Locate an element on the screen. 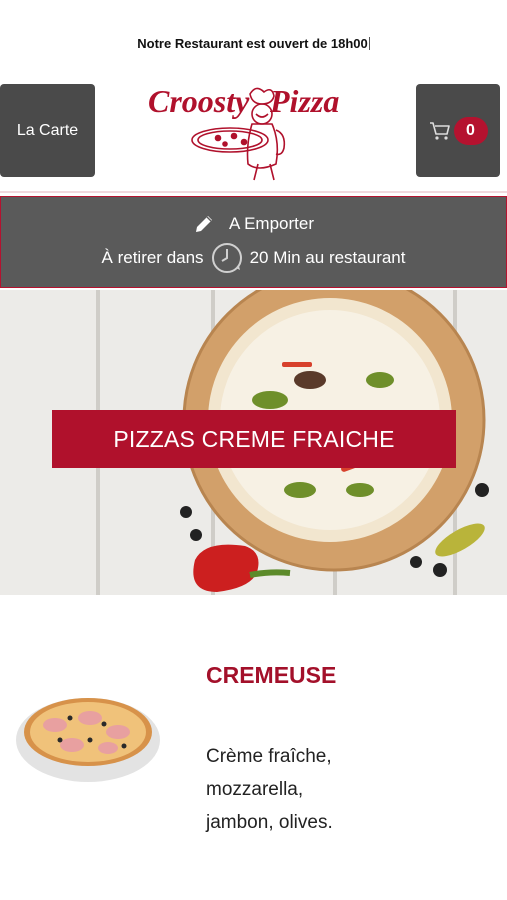 This screenshot has height=900, width=507. brand-logo: Croosty Pizza is located at coordinates (255, 129).